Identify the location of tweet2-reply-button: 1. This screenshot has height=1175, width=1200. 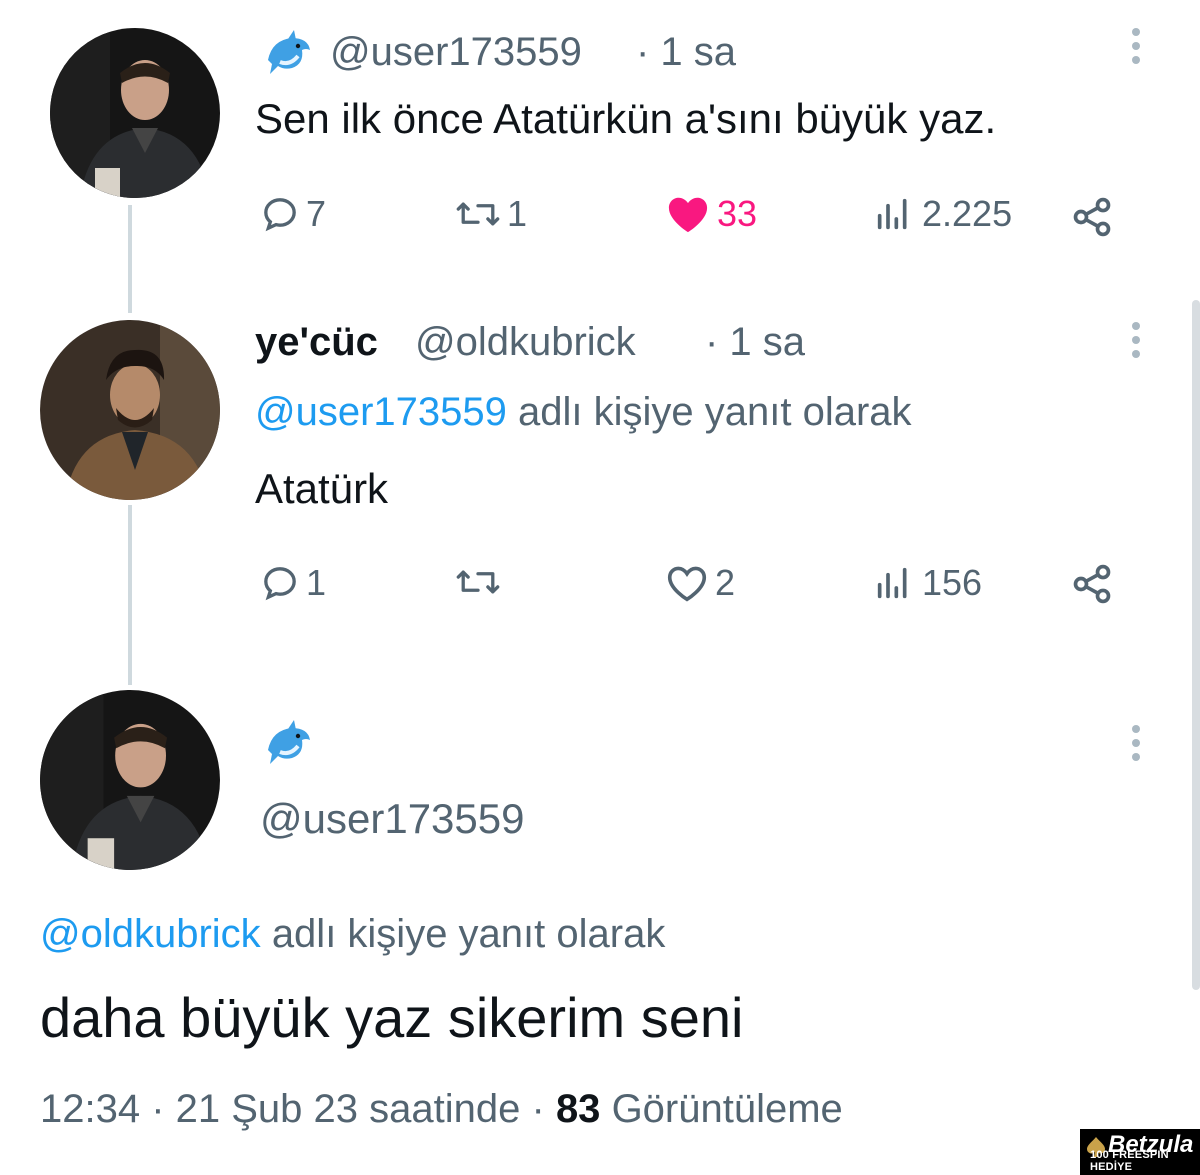
(293, 583).